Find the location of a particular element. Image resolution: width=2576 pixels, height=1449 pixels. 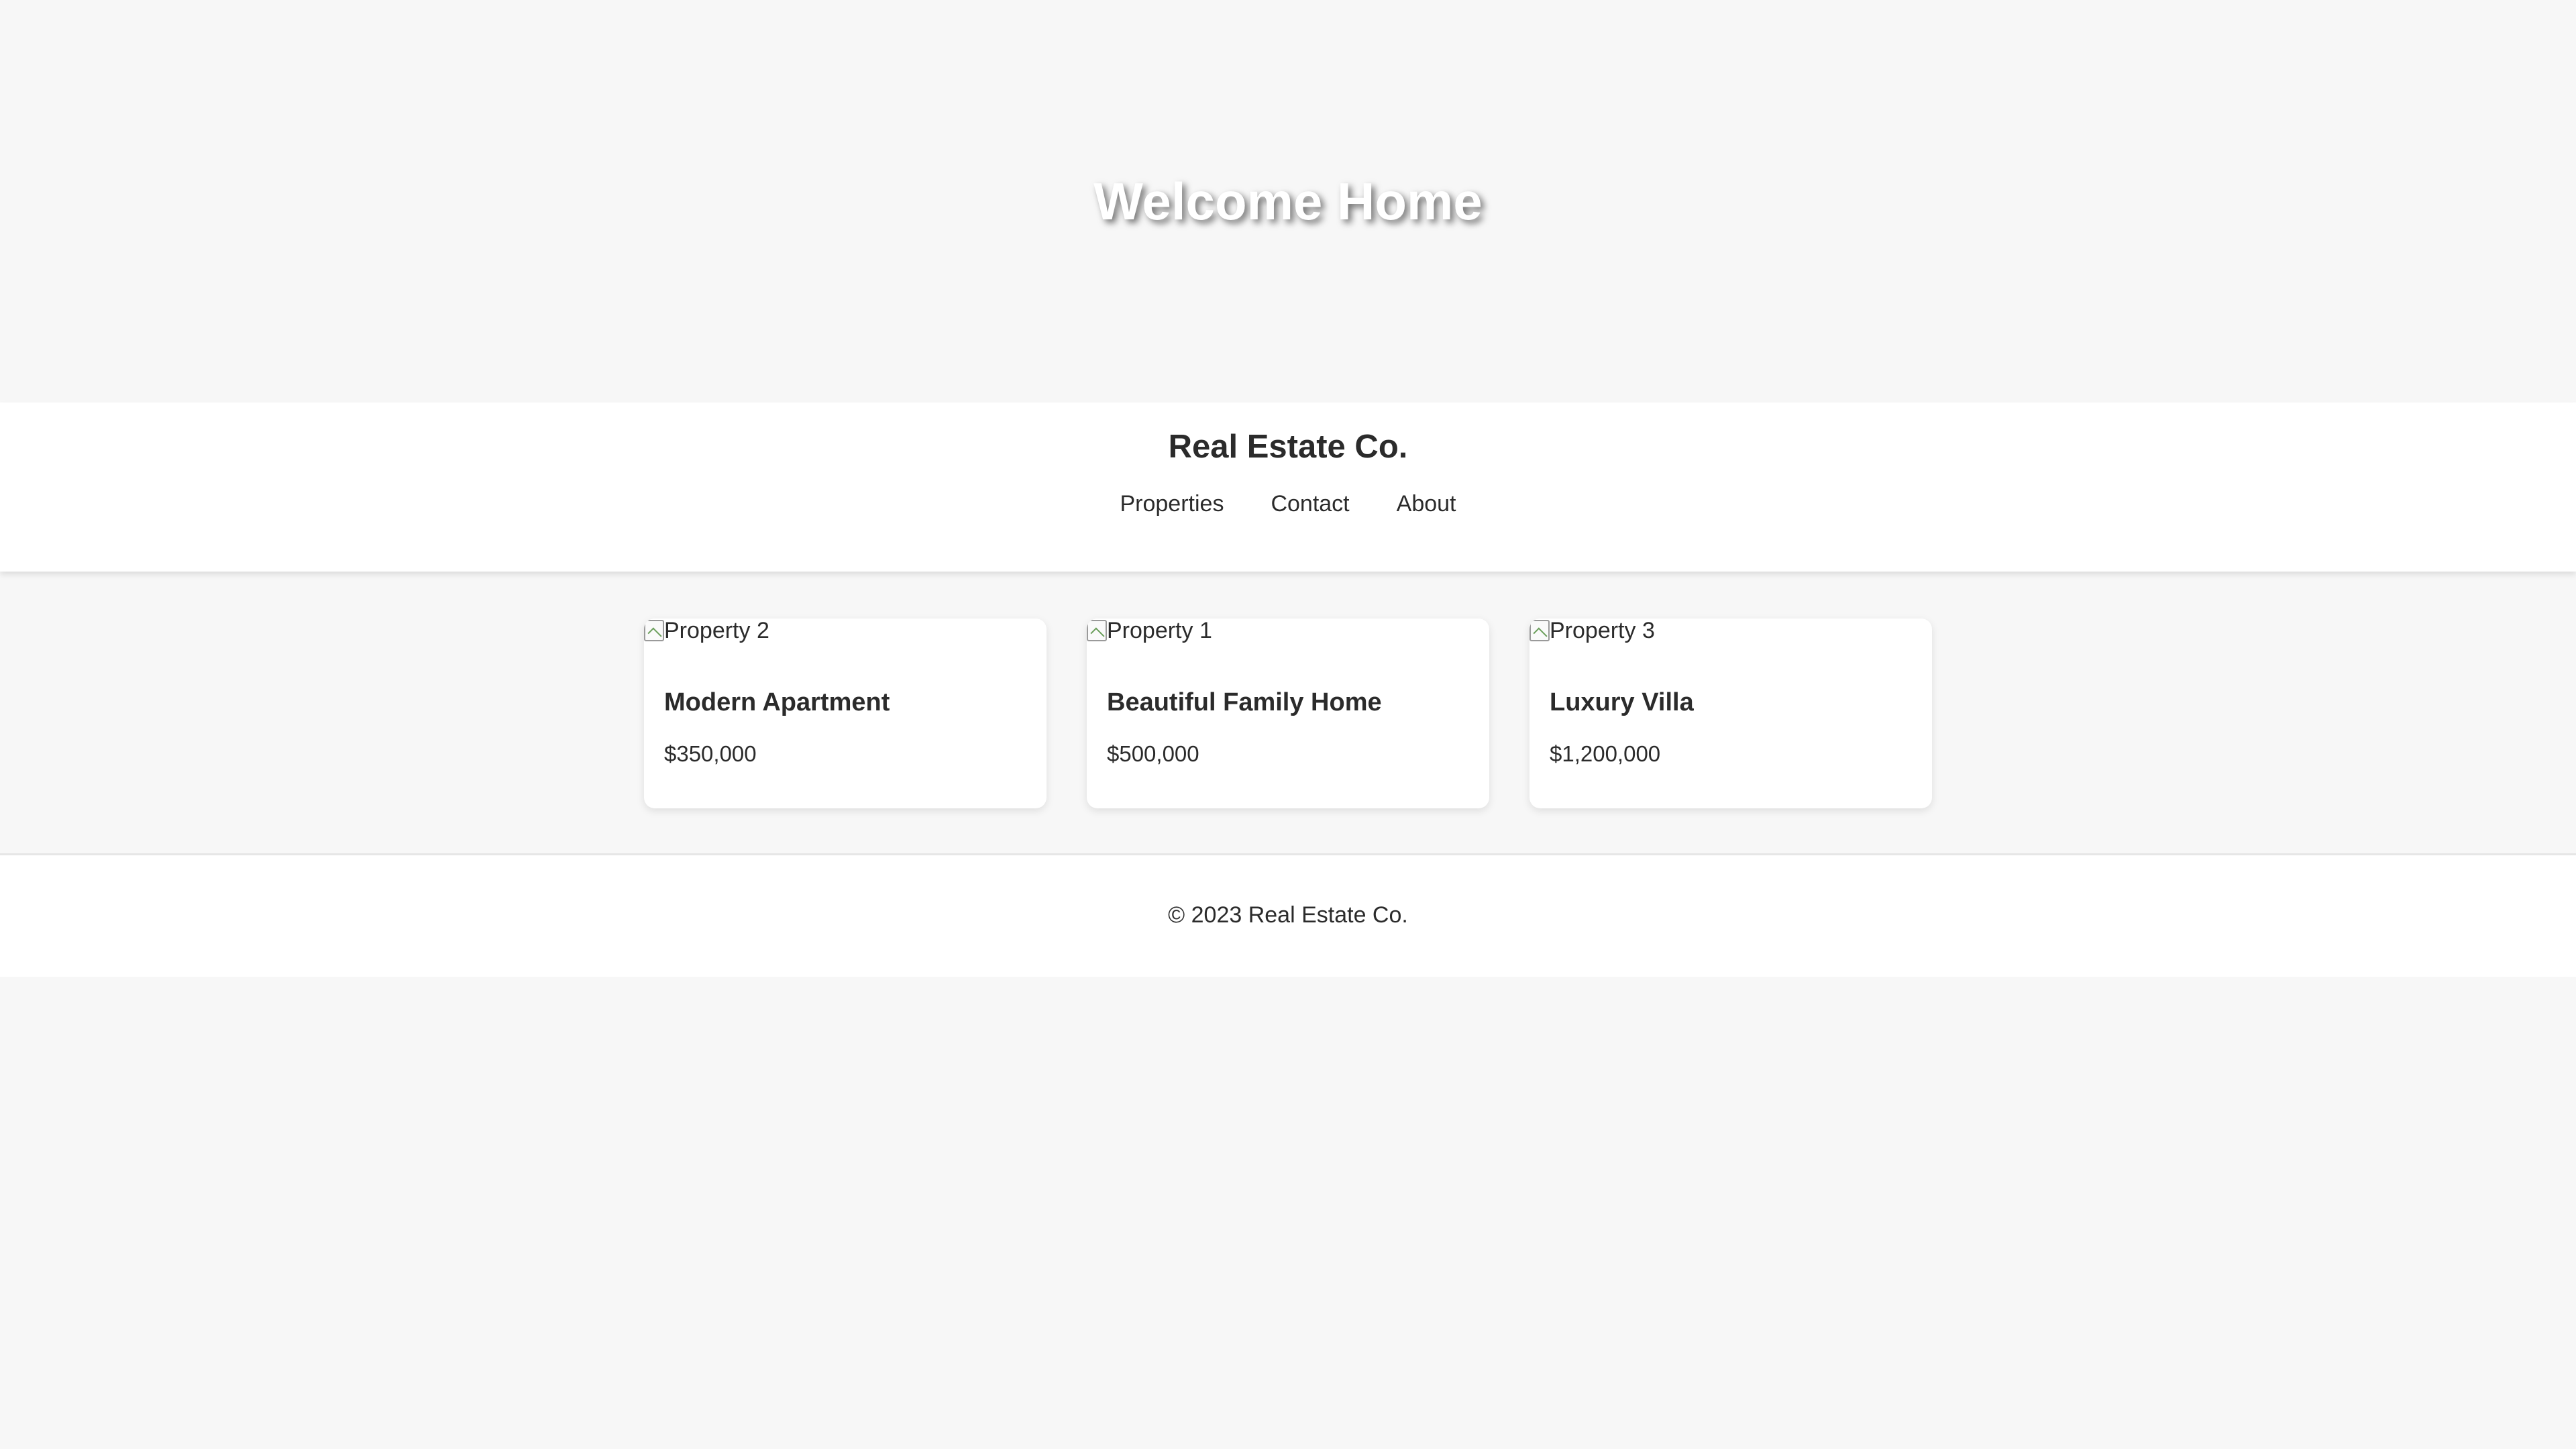

site-footer: © 2023 Real Estate Co. is located at coordinates (1288, 915).